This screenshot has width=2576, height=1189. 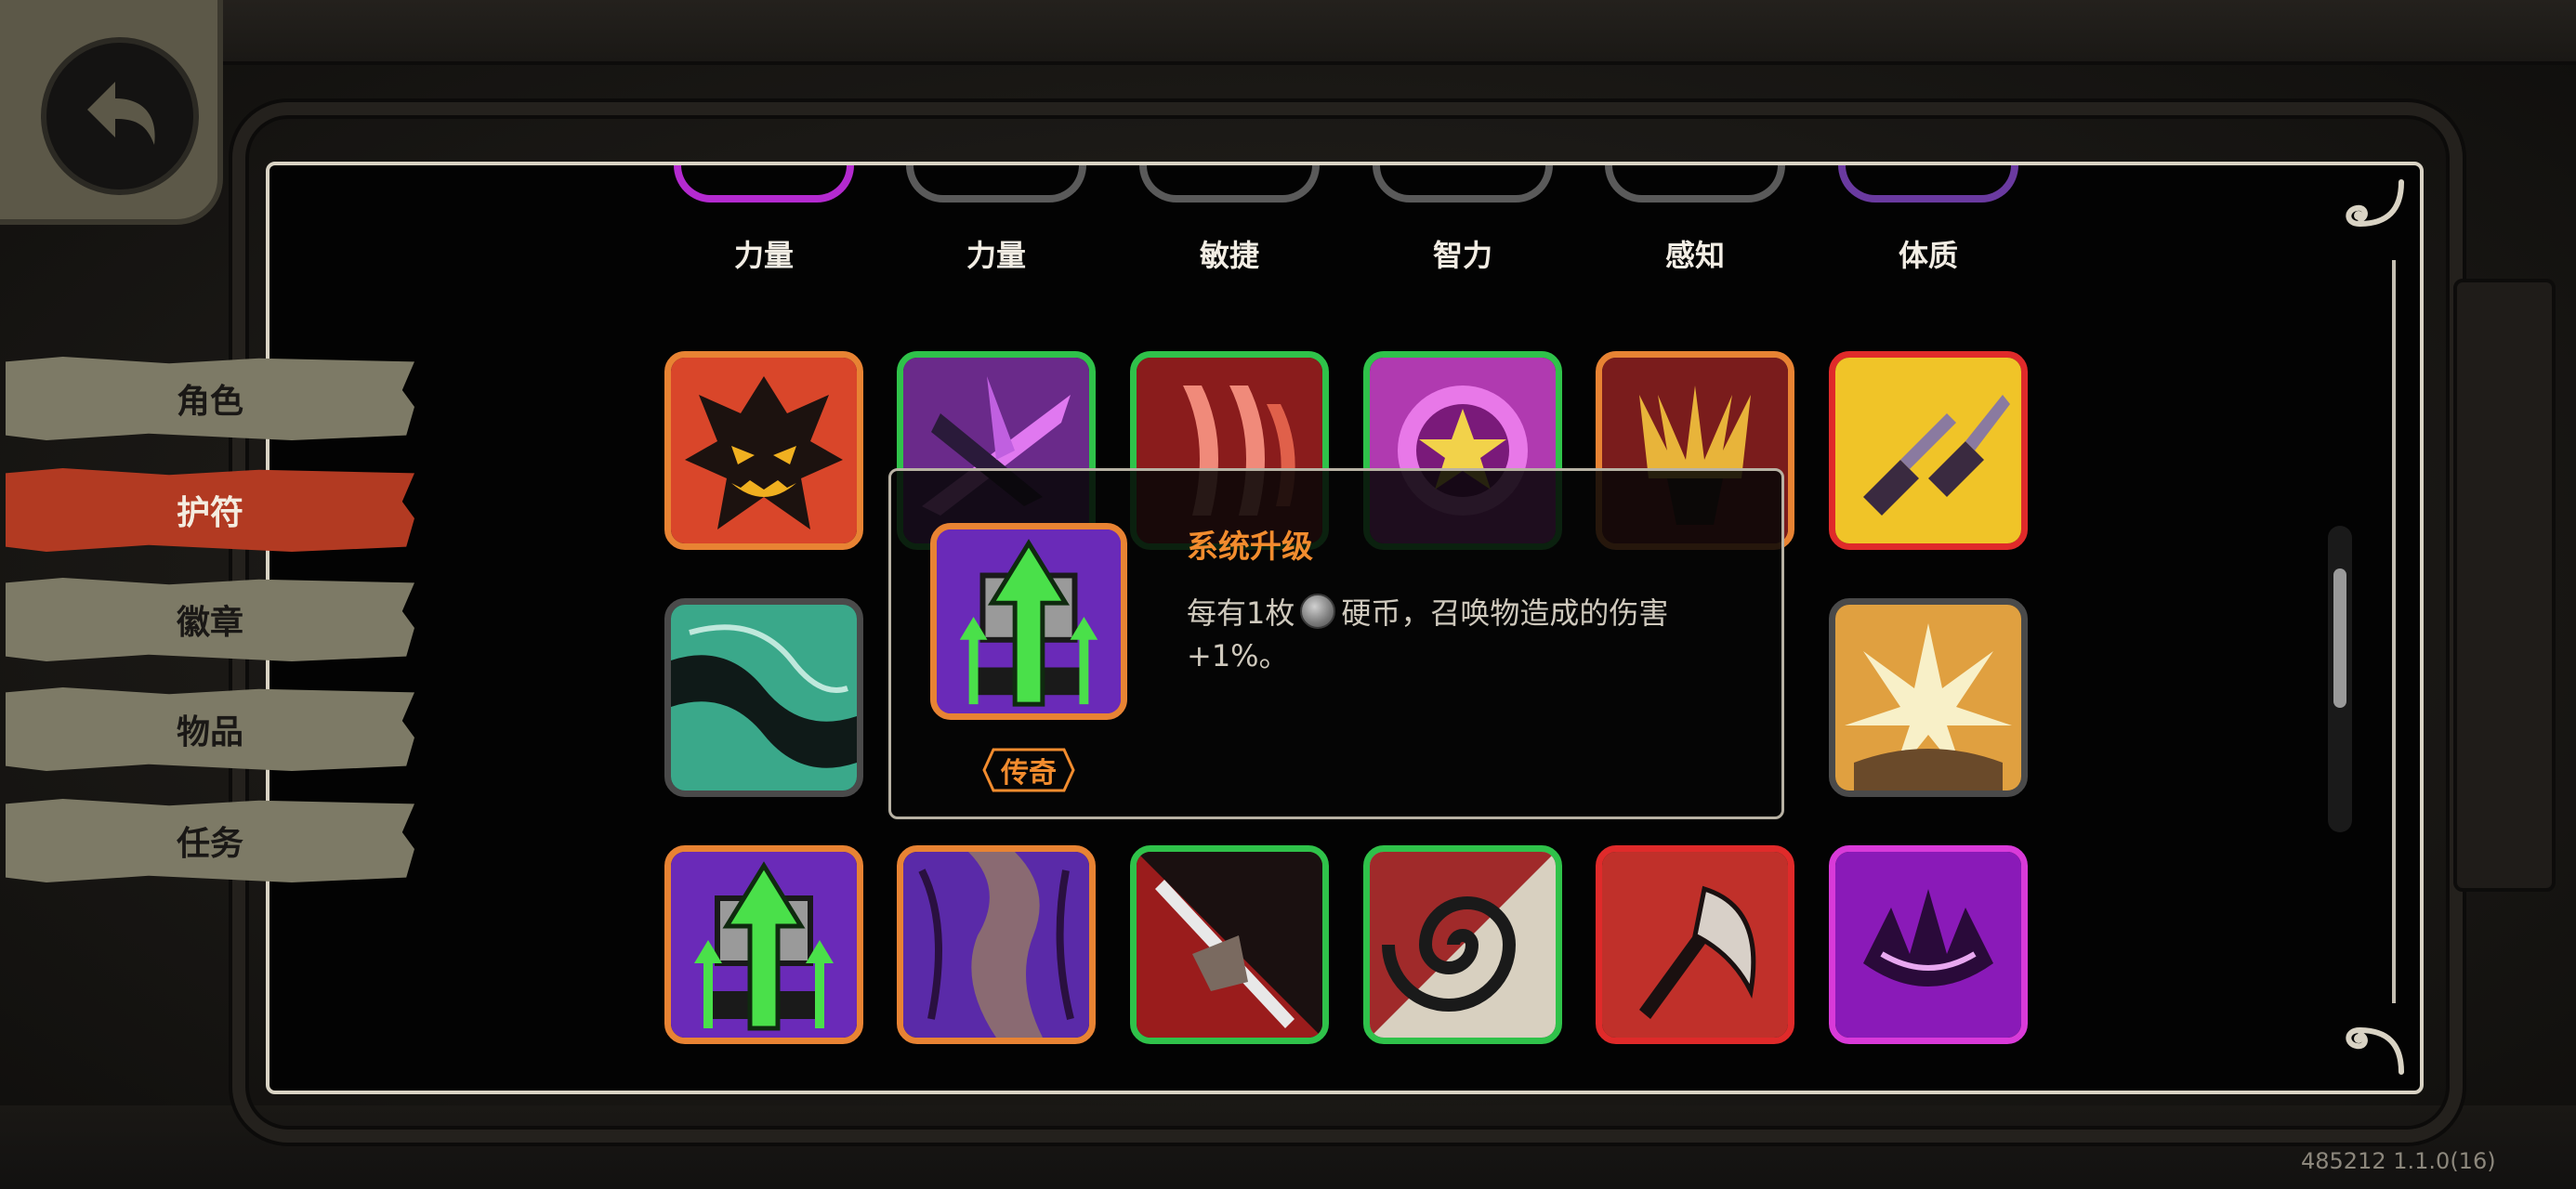 I want to click on spiral-vortex-icon, so click(x=1463, y=945).